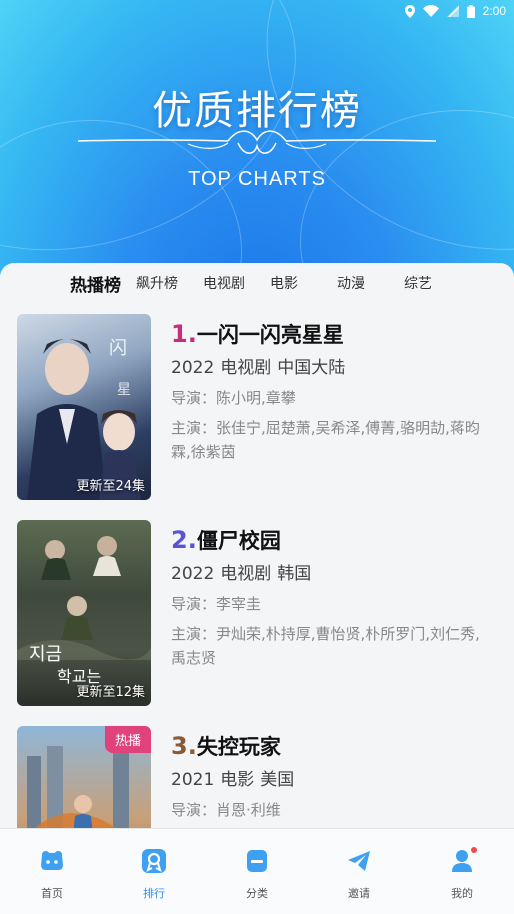 The width and height of the screenshot is (514, 914). Describe the element at coordinates (470, 11) in the screenshot. I see `battery-icon` at that location.